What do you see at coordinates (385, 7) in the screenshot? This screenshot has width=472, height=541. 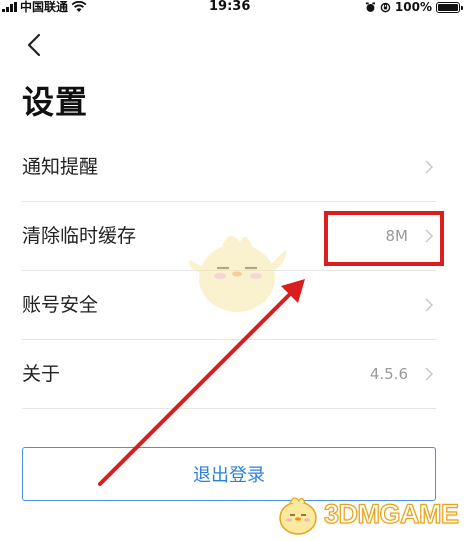 I see `orientation-lock-icon` at bounding box center [385, 7].